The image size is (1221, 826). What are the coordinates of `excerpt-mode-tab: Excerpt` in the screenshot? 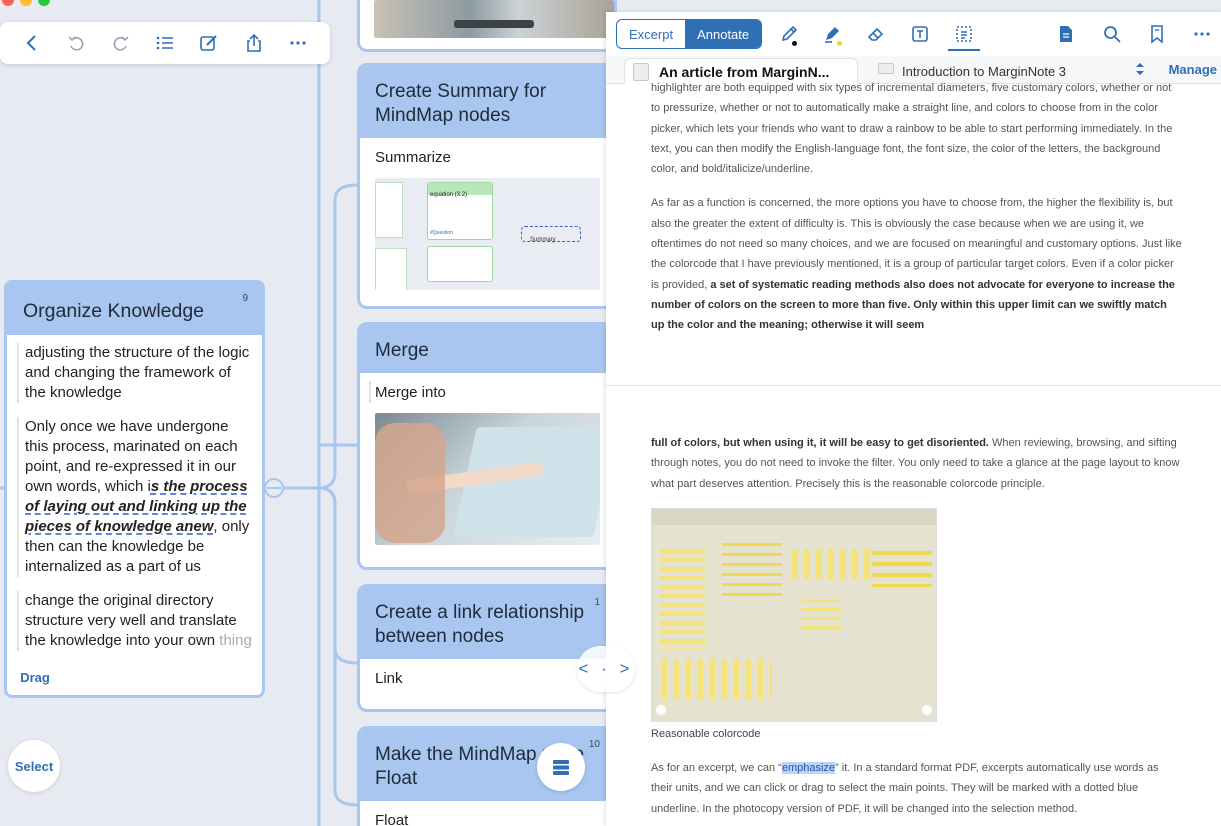 It's located at (651, 34).